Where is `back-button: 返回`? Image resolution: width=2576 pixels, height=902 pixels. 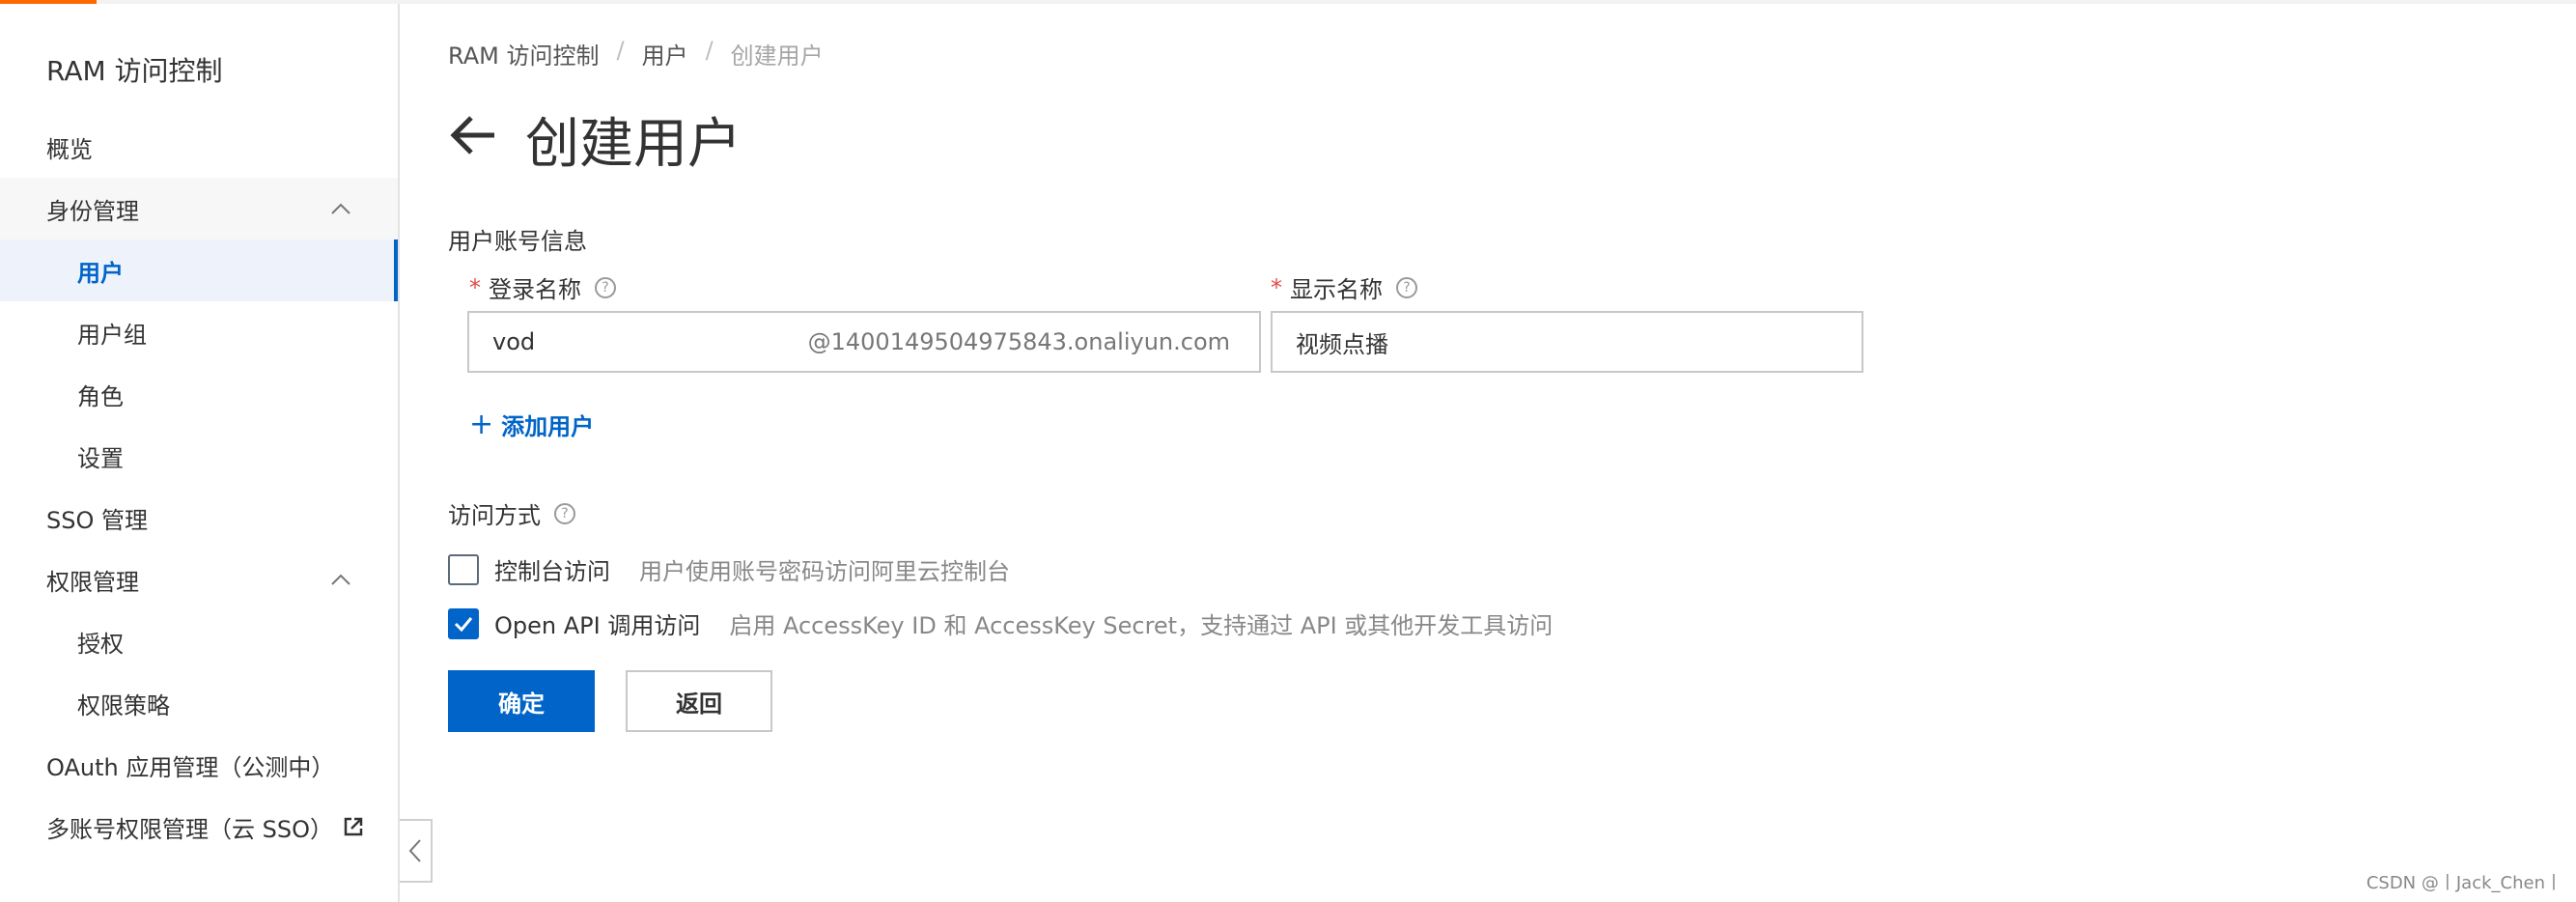 back-button: 返回 is located at coordinates (699, 701).